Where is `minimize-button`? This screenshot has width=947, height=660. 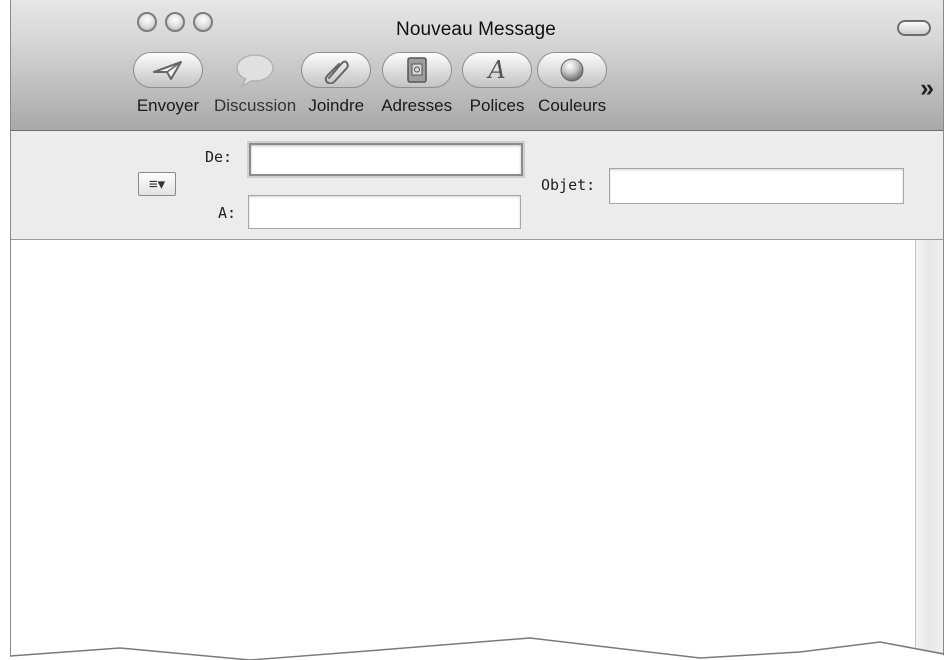
minimize-button is located at coordinates (175, 22).